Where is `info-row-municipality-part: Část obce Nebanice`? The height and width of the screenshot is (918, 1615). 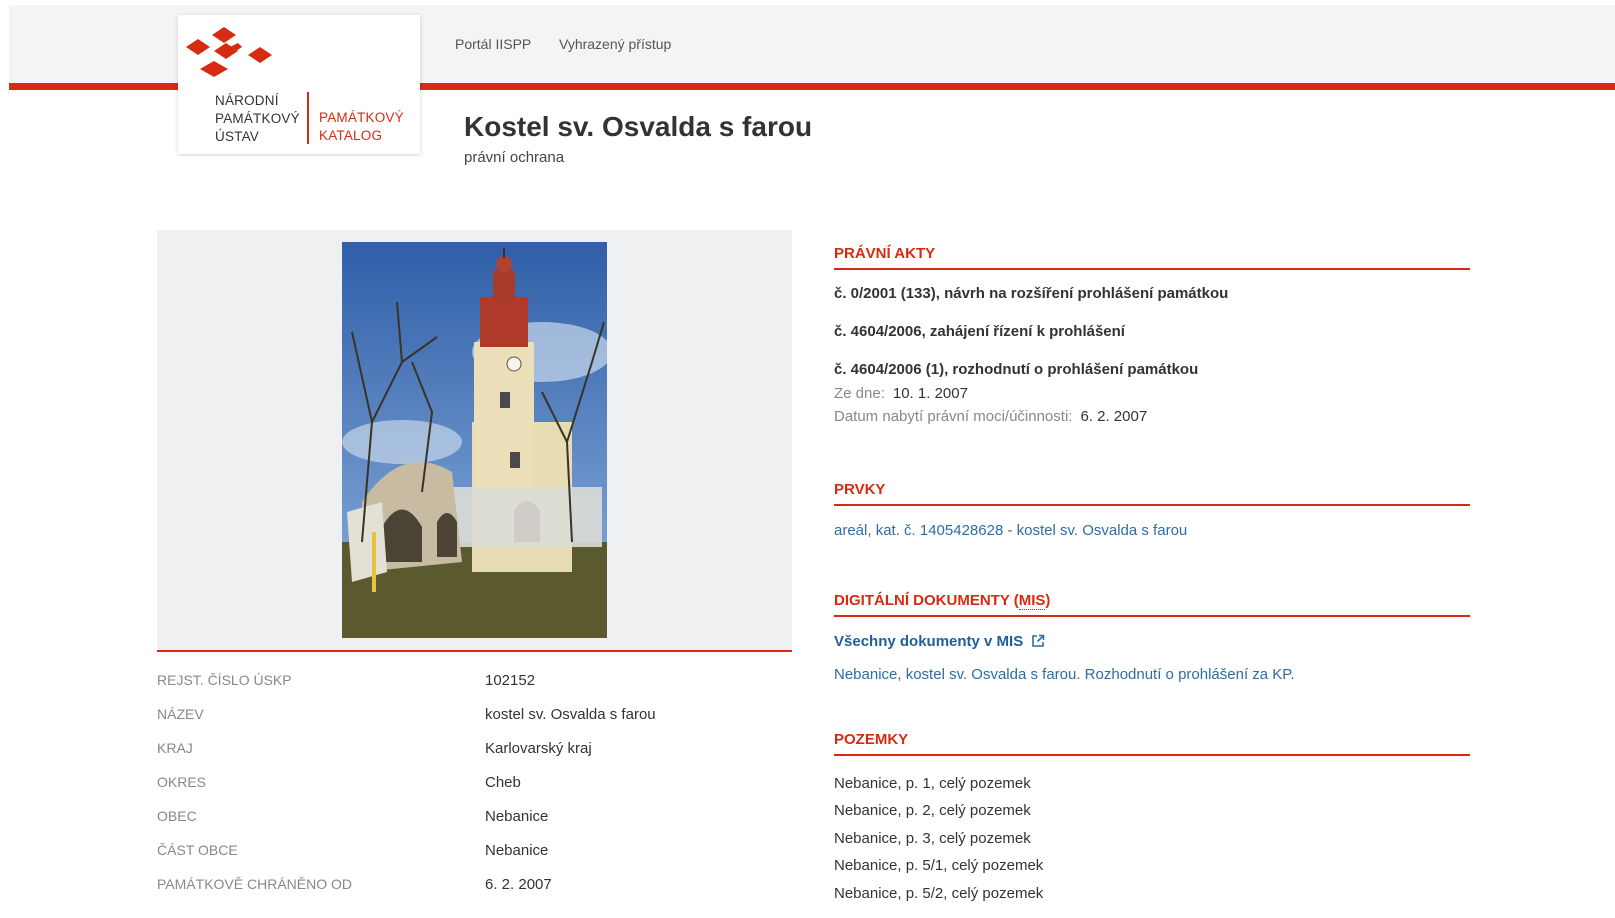
info-row-municipality-part: Část obce Nebanice is located at coordinates (474, 854).